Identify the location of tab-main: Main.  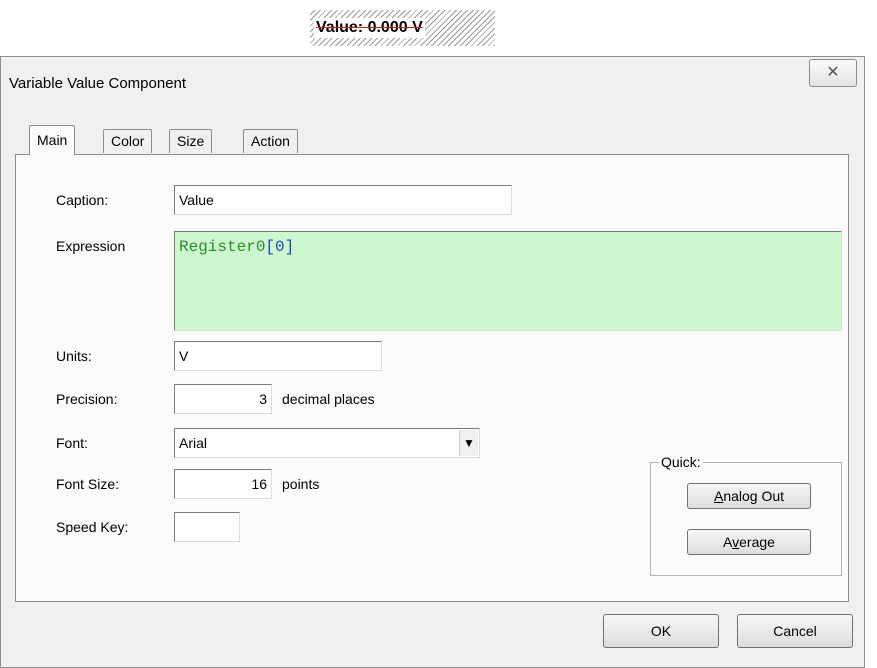
(52, 140).